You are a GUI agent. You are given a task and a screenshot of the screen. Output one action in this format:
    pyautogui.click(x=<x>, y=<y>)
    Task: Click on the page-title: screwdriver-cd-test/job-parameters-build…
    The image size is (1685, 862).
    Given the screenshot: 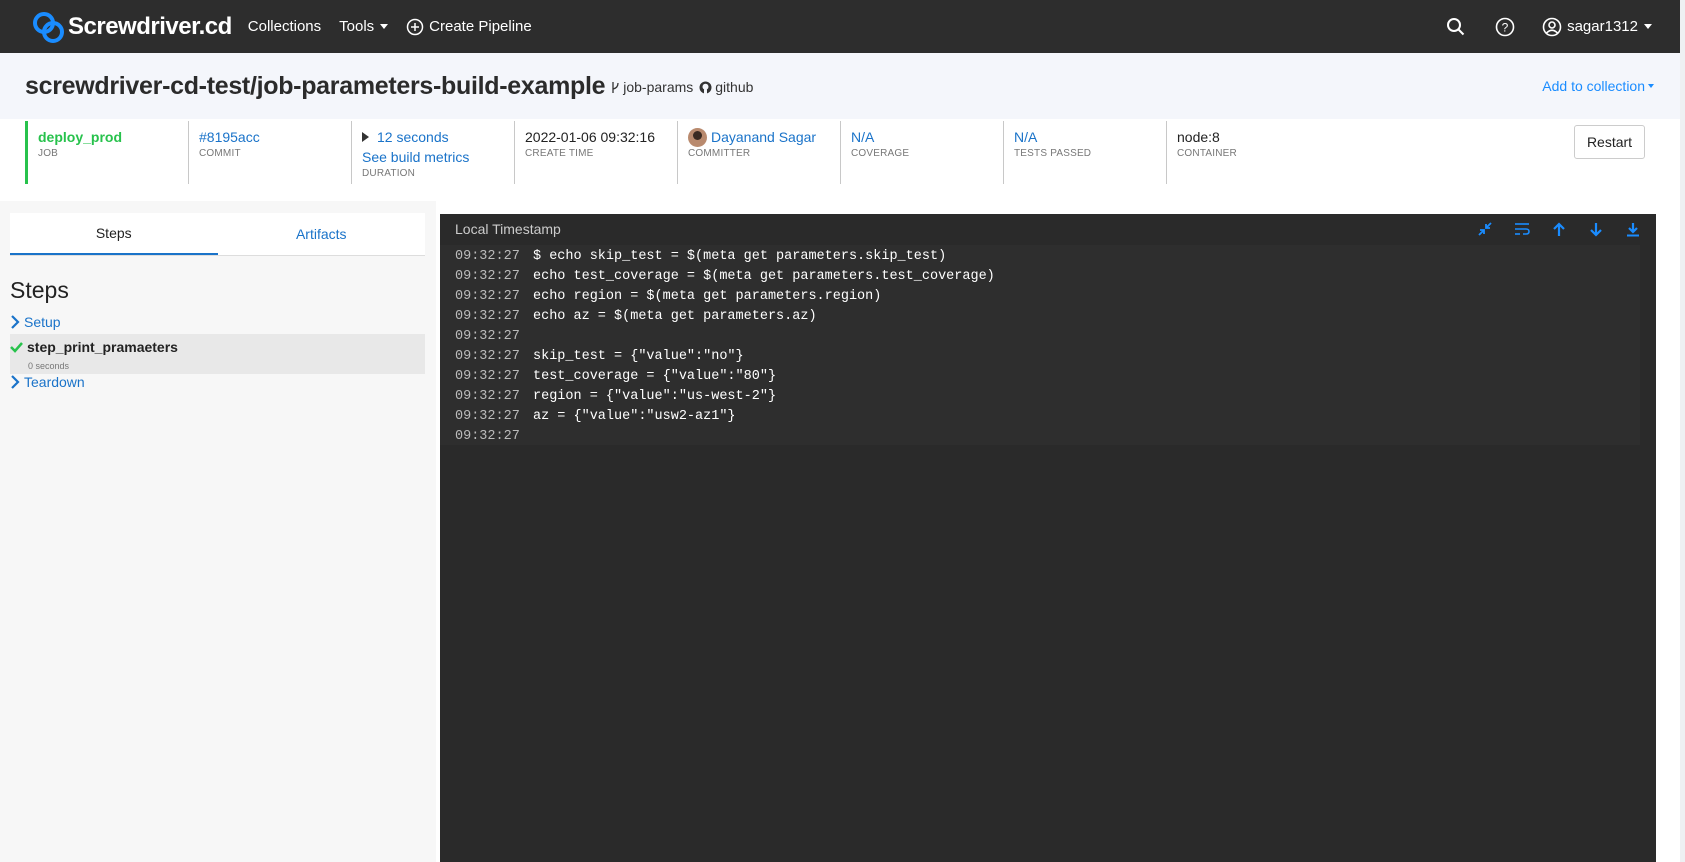 What is the action you would take?
    pyautogui.click(x=315, y=86)
    